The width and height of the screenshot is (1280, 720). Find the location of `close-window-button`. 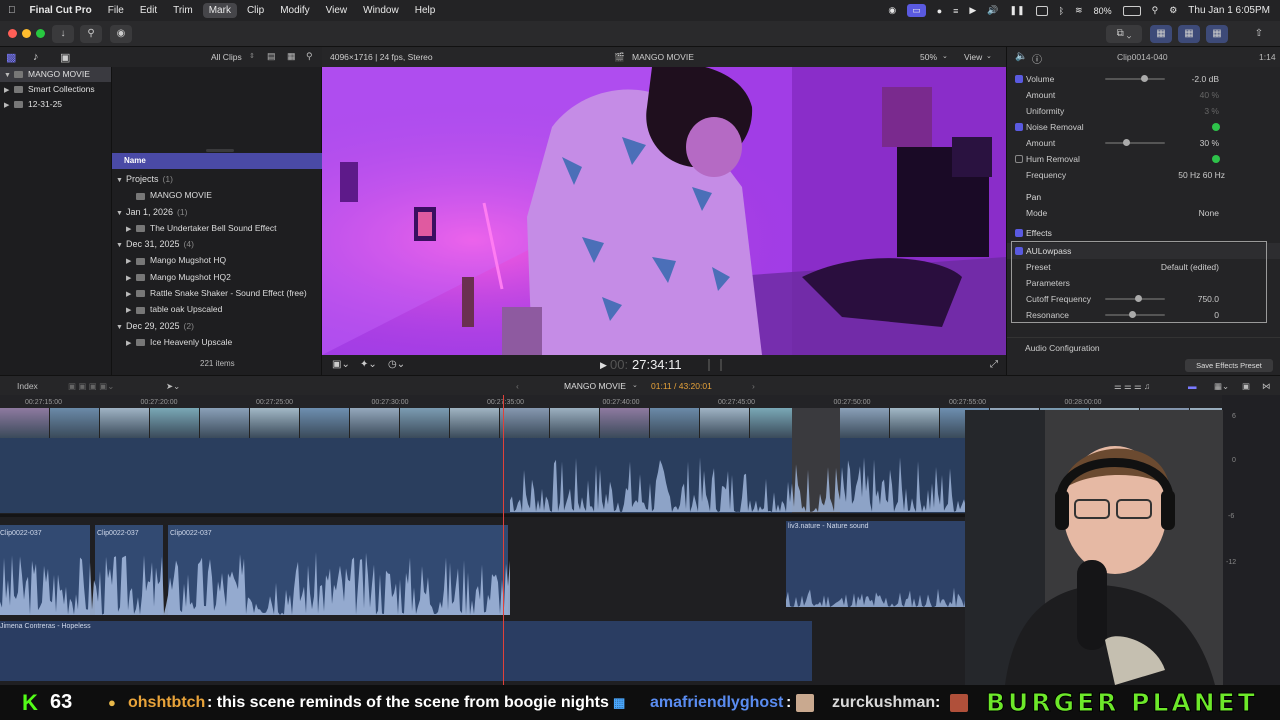

close-window-button is located at coordinates (12, 33).